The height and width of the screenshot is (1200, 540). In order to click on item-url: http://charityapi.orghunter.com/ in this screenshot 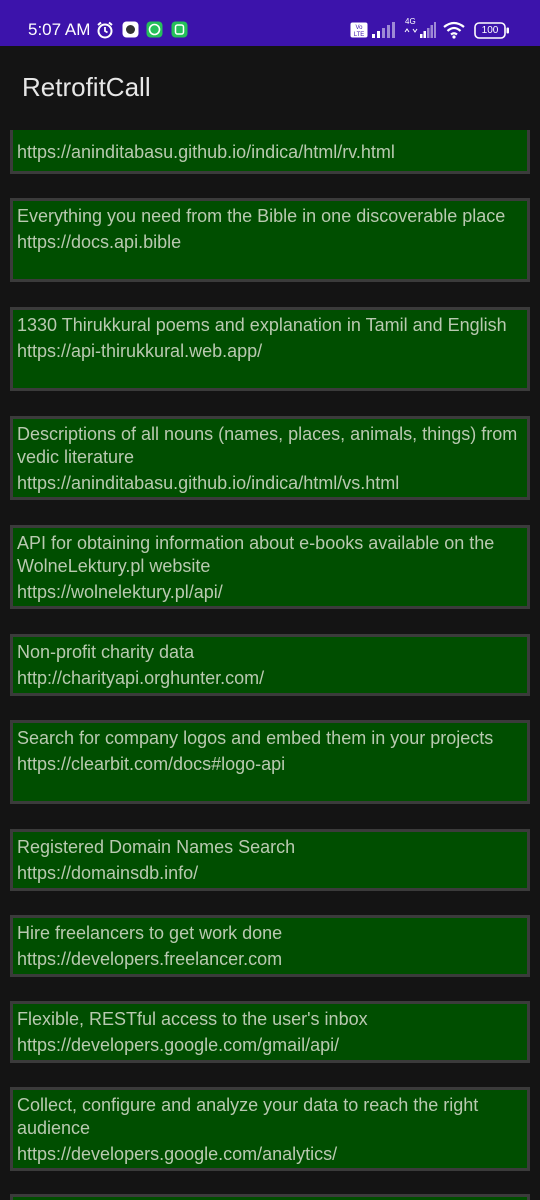, I will do `click(141, 678)`.